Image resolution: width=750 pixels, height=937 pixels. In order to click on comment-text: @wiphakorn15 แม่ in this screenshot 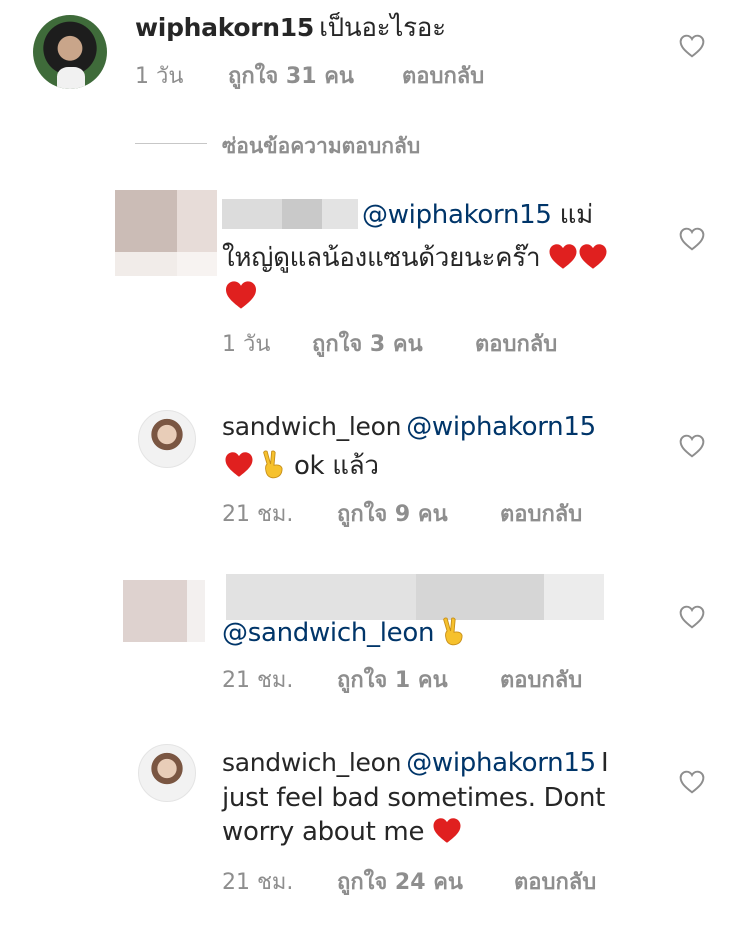, I will do `click(477, 215)`.